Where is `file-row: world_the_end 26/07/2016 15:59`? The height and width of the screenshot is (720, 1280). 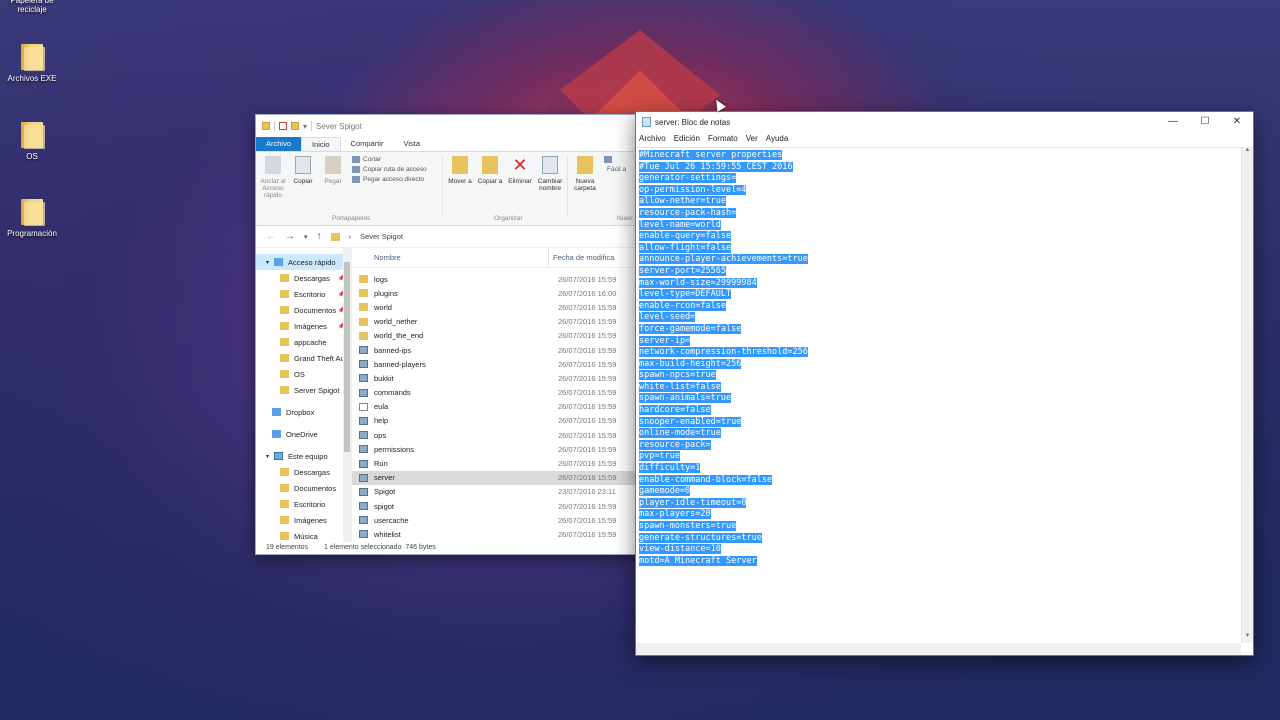 file-row: world_the_end 26/07/2016 15:59 is located at coordinates (496, 336).